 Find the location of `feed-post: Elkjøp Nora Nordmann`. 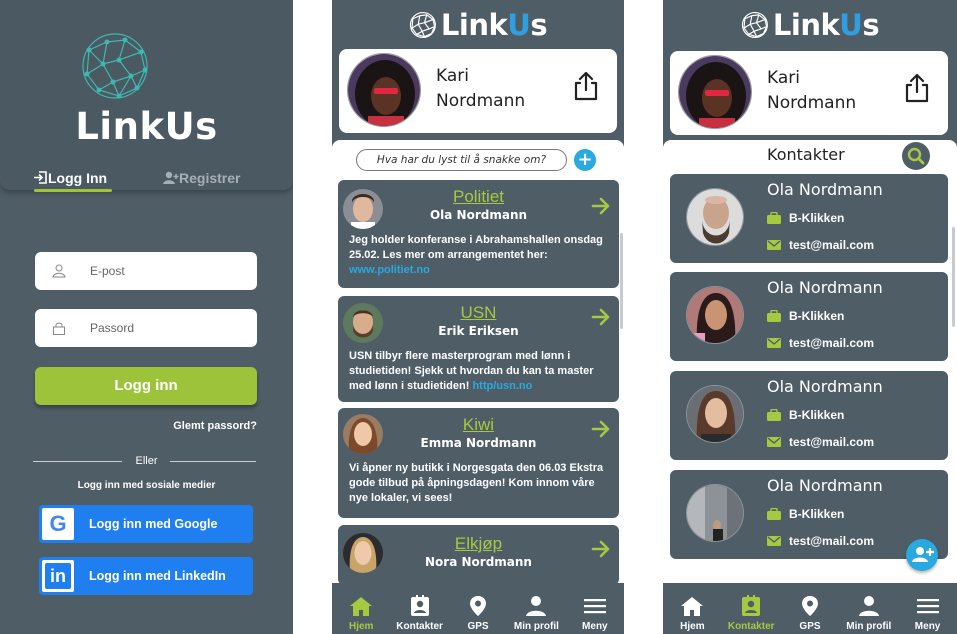

feed-post: Elkjøp Nora Nordmann is located at coordinates (478, 555).